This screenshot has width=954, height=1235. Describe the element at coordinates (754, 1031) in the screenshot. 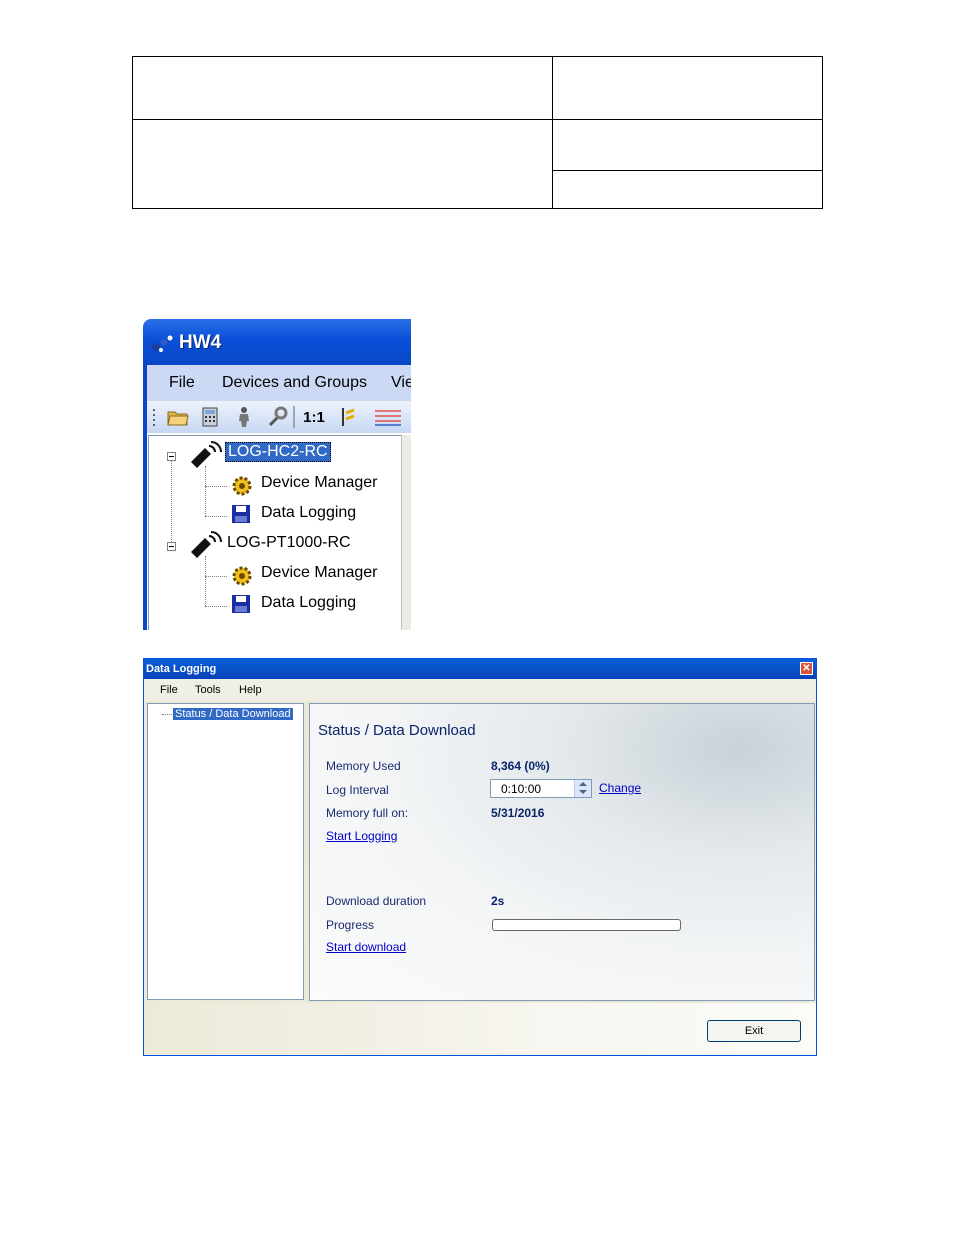

I see `exit-button: Exit` at that location.